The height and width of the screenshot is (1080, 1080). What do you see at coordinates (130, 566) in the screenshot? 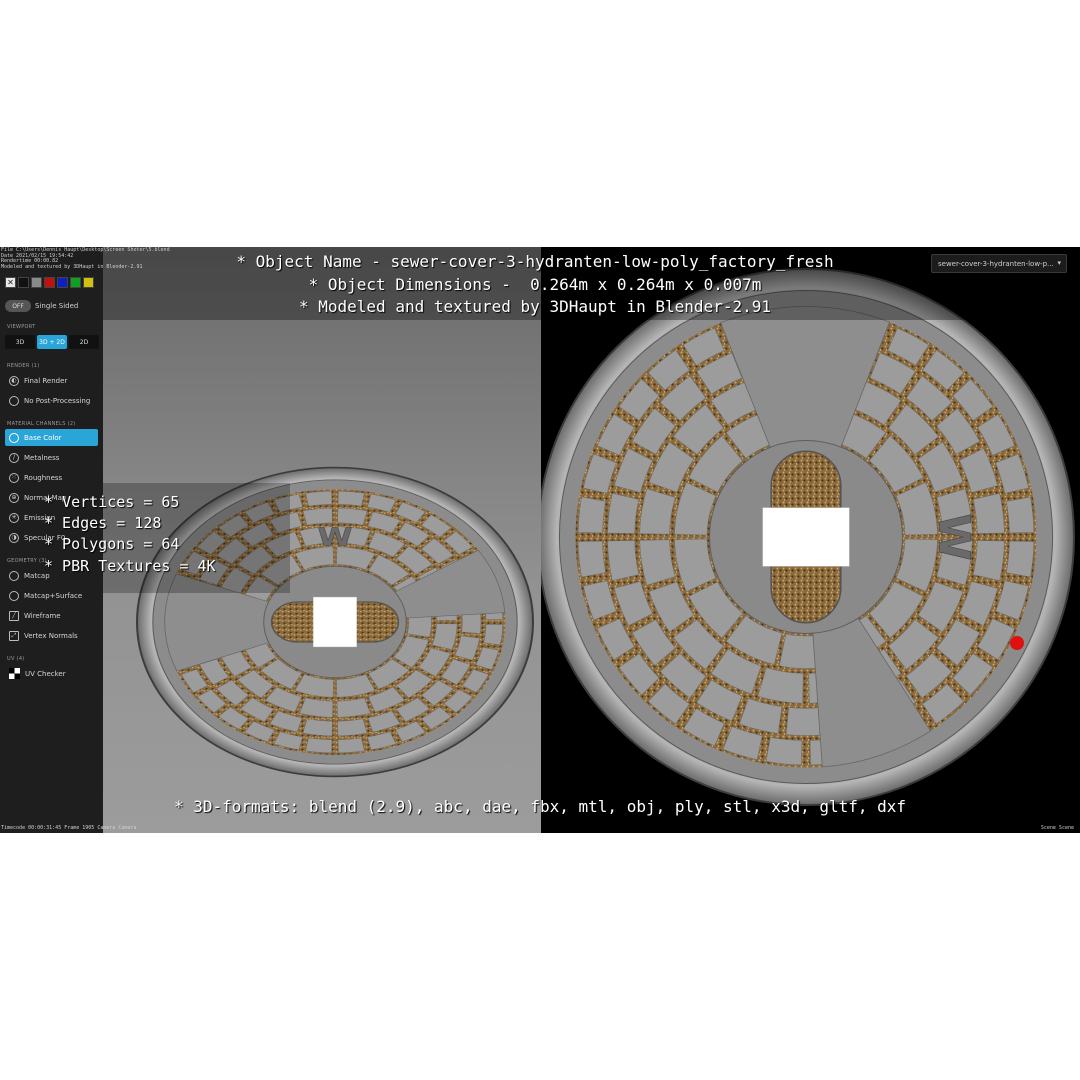
I see `pbr-textures-stat: * PBR Textures = 4K` at bounding box center [130, 566].